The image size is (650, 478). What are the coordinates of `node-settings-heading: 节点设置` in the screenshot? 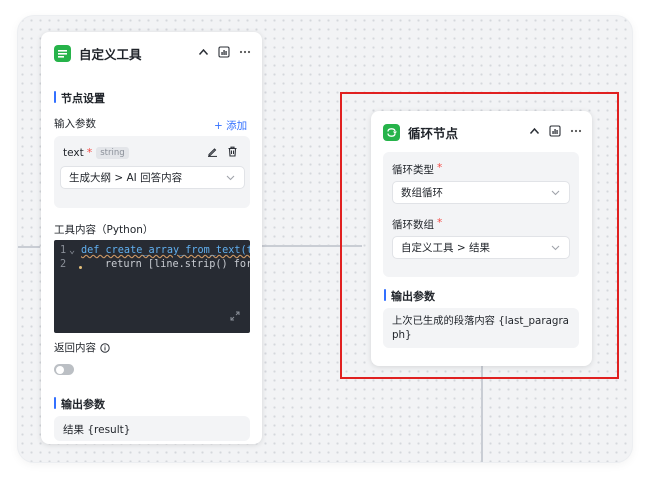 It's located at (79, 98).